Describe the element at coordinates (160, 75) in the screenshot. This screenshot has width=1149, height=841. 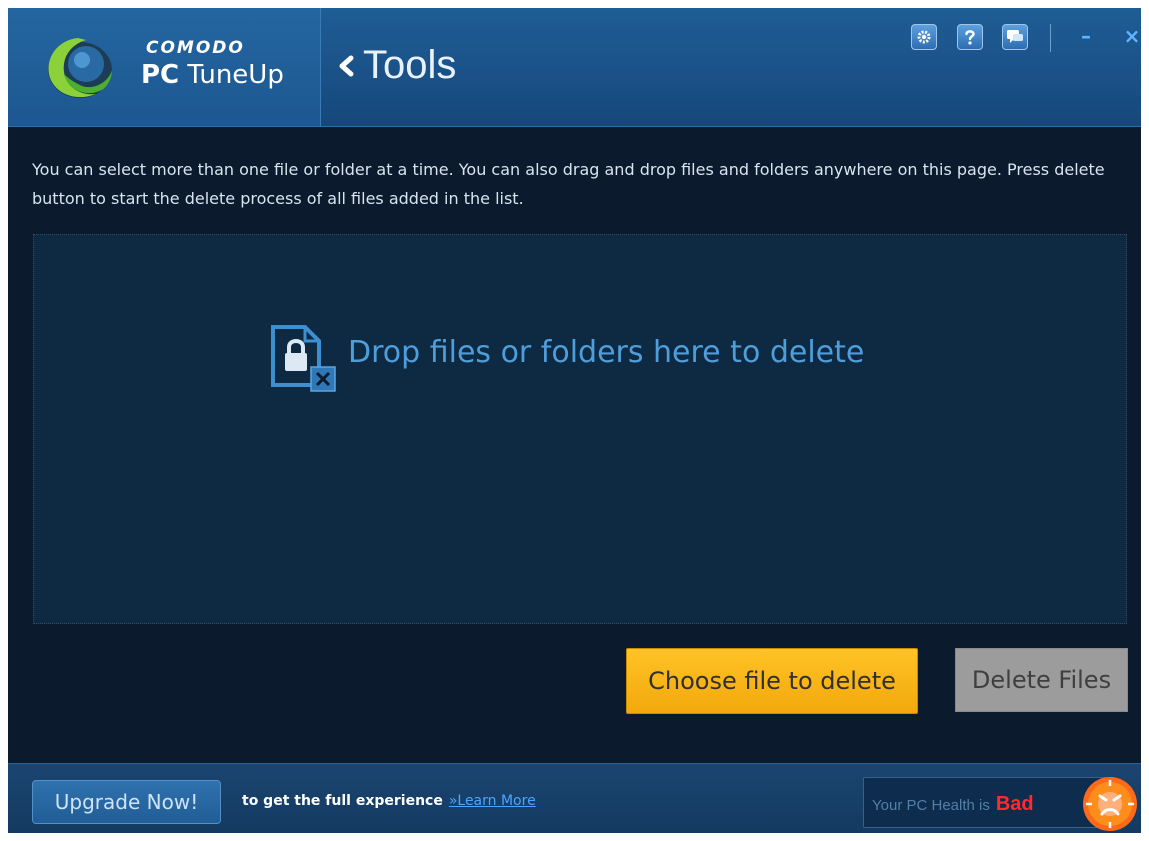
I see `brand-product-bold: PC` at that location.